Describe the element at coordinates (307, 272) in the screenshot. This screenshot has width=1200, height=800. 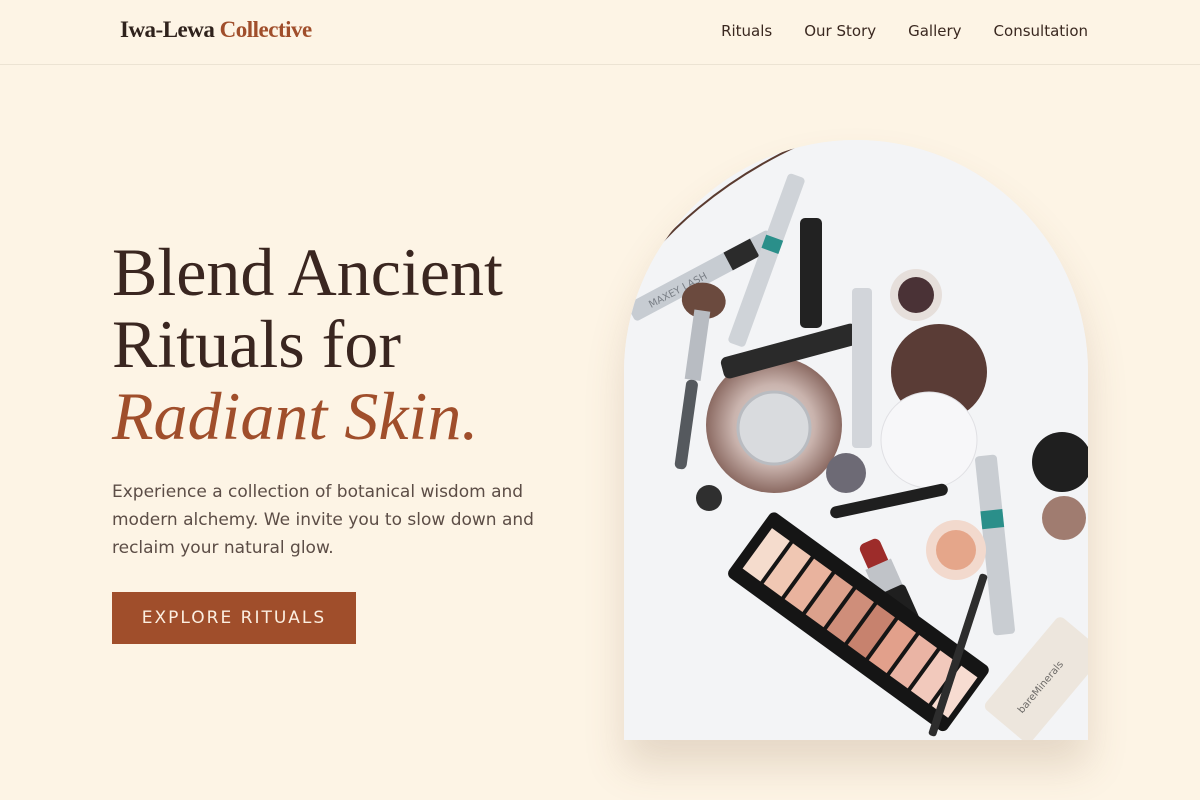
I see `headline-line-1: Blend Ancient` at that location.